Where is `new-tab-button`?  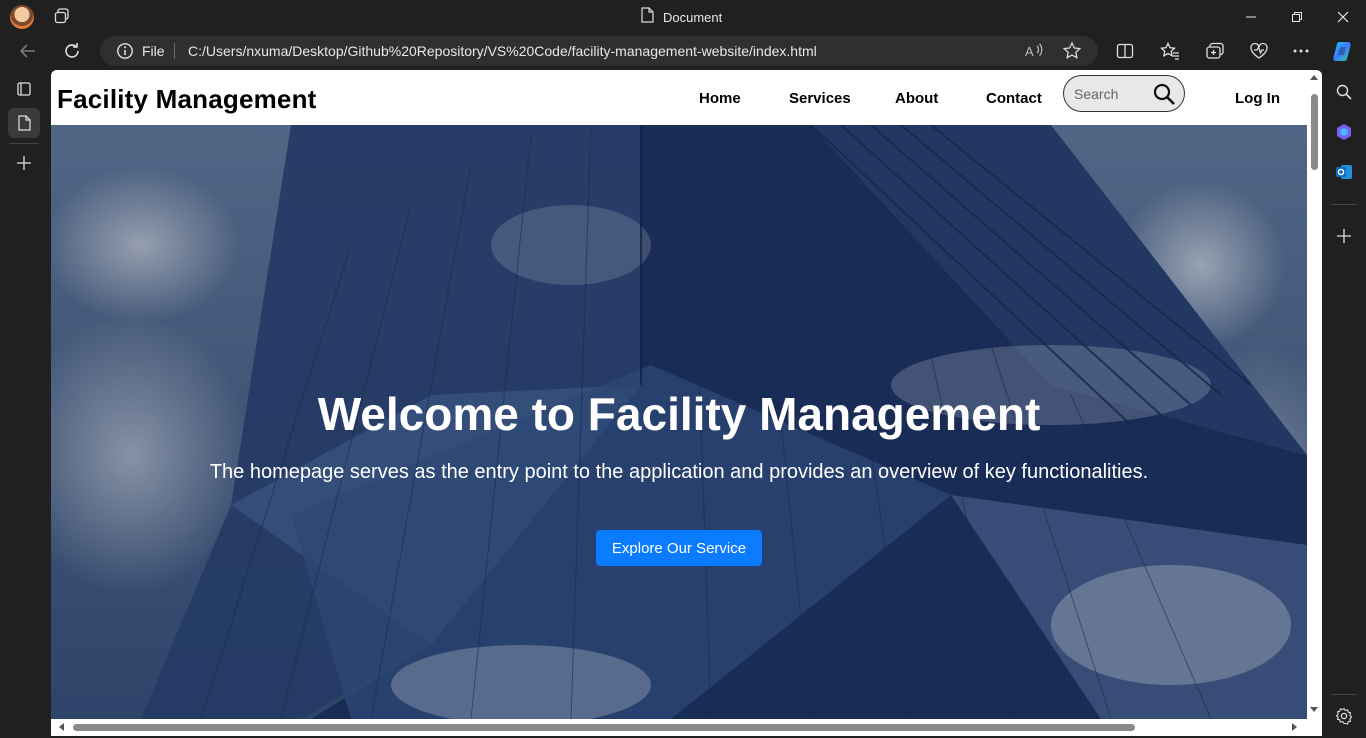
new-tab-button is located at coordinates (24, 163).